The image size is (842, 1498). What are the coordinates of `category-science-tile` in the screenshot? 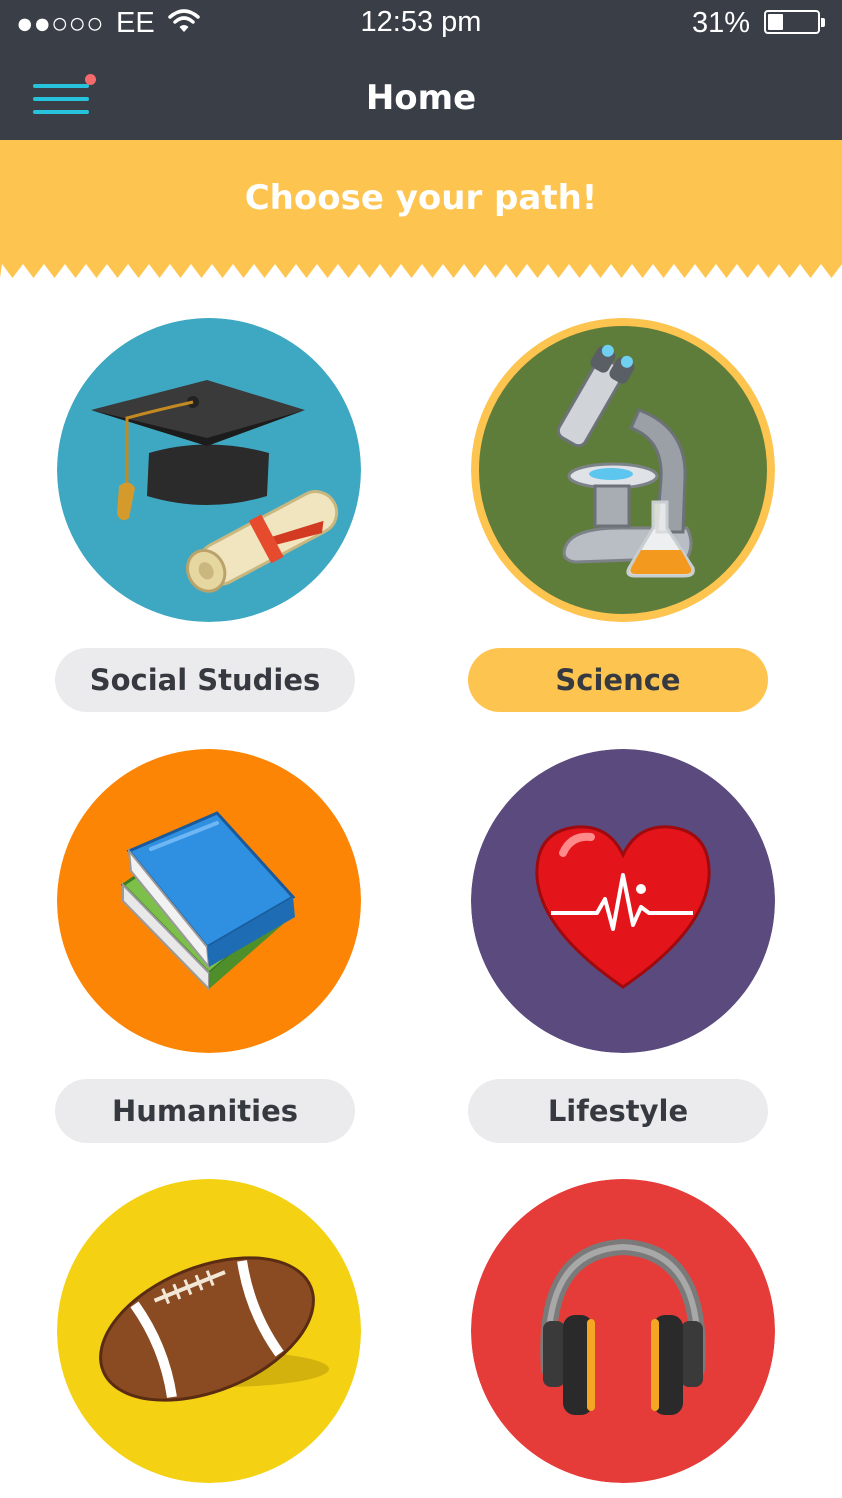 It's located at (623, 470).